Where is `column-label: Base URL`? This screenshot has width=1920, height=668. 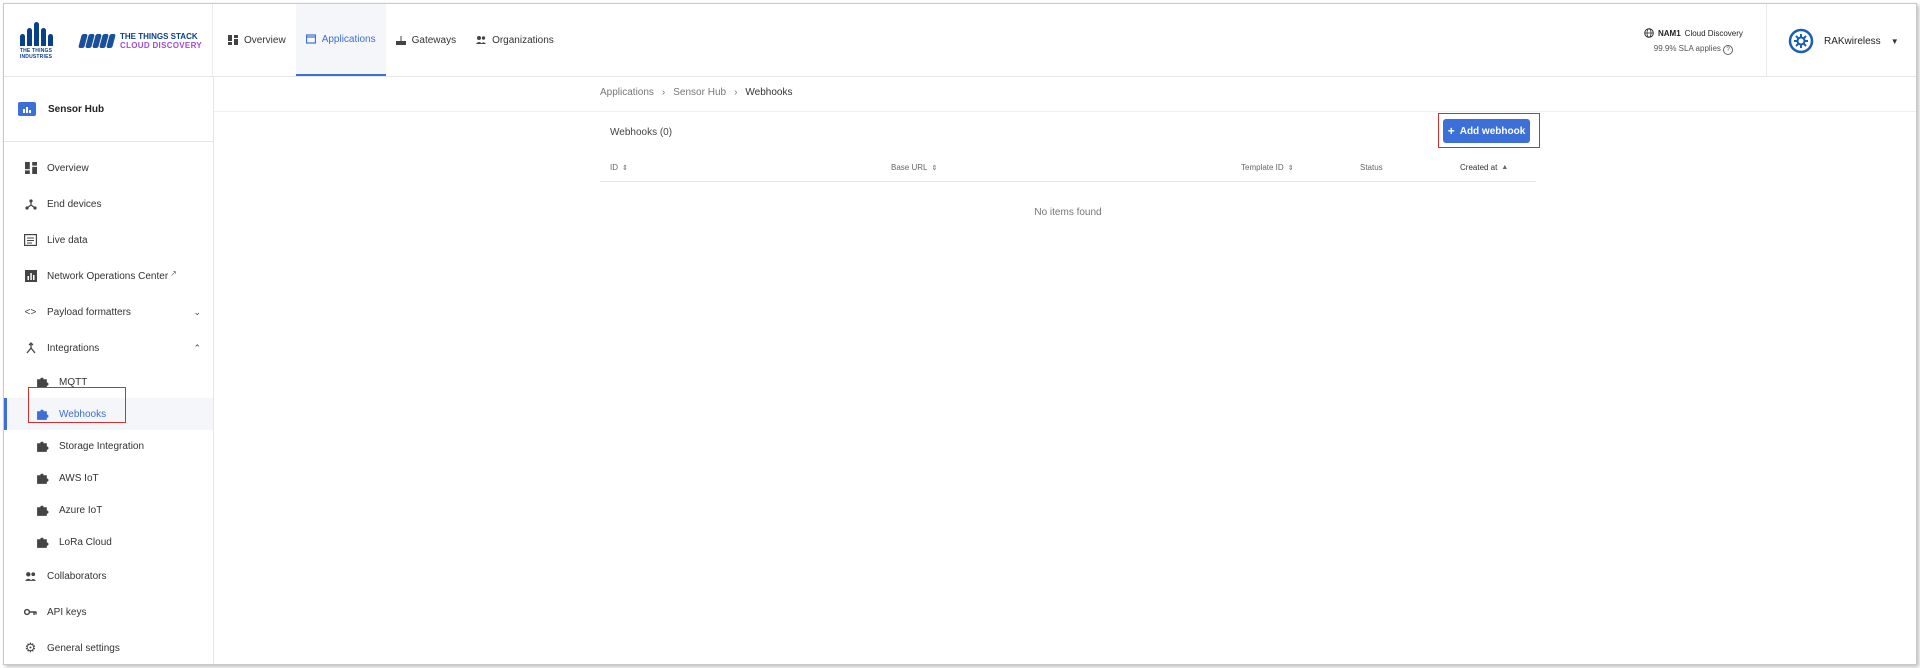 column-label: Base URL is located at coordinates (909, 167).